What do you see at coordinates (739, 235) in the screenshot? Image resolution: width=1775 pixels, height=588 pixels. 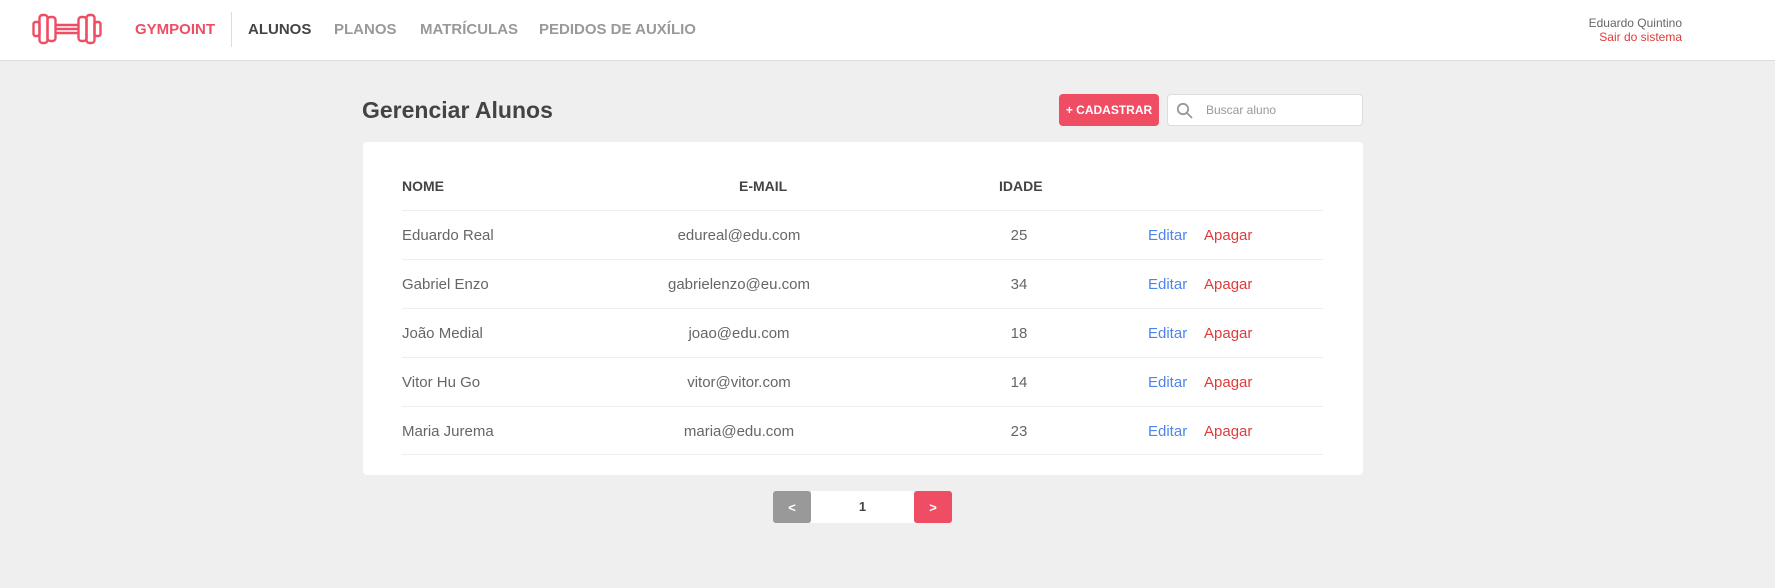 I see `student-email: edureal@edu.com` at bounding box center [739, 235].